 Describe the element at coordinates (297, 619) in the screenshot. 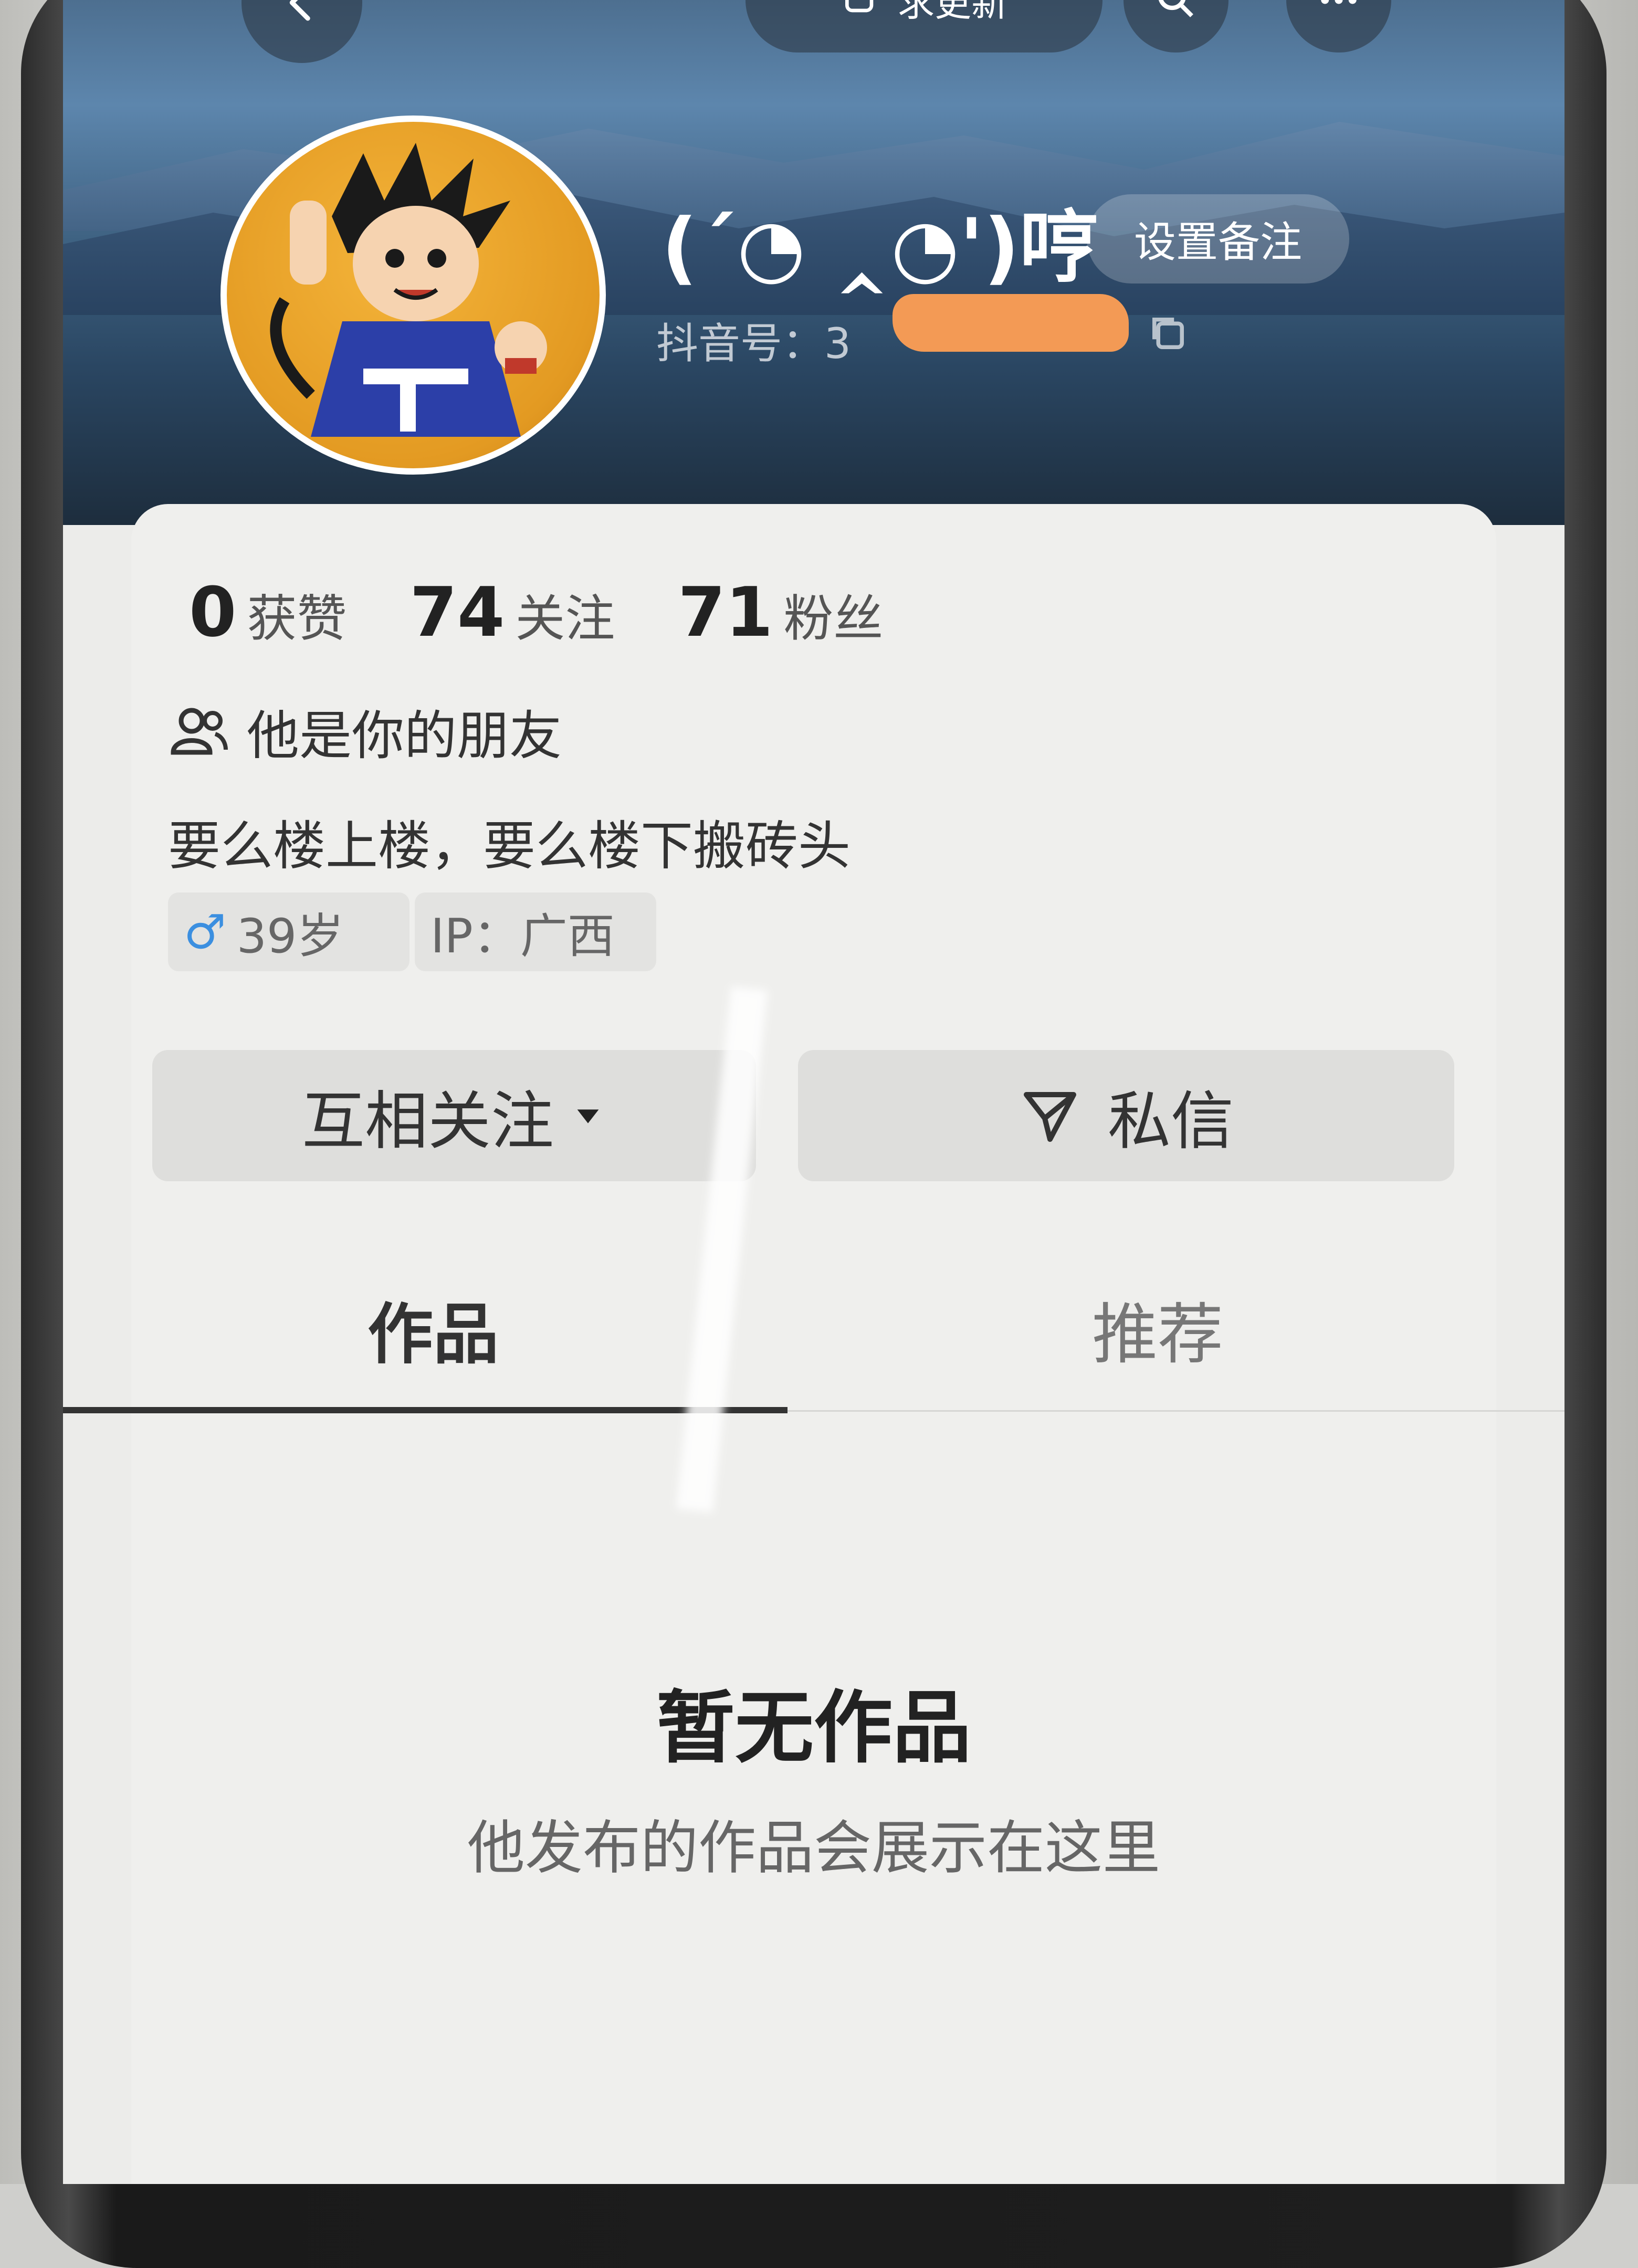

I see `stat-label: 获赞` at that location.